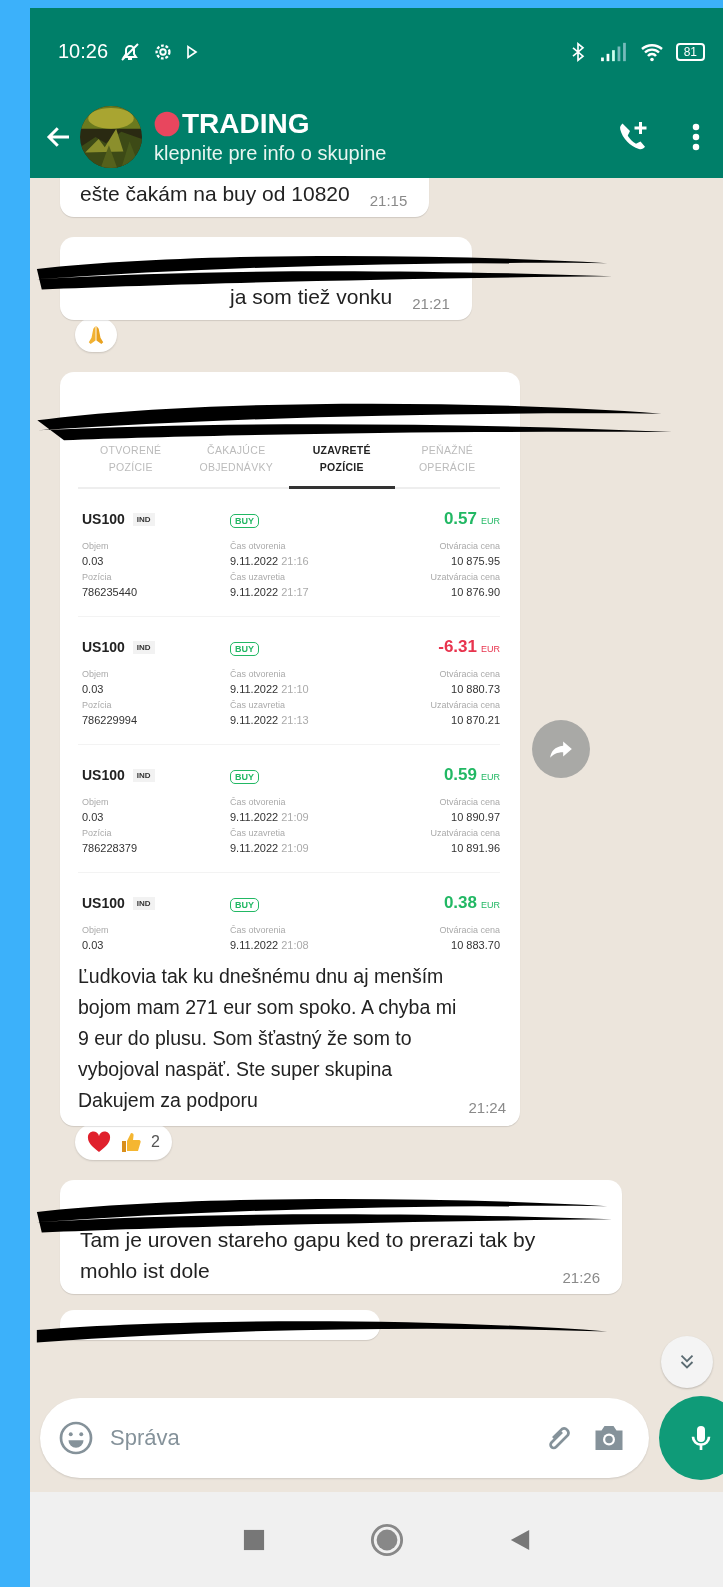 This screenshot has width=723, height=1587. I want to click on group-subtitle: klepnite pre info o skupine, so click(381, 152).